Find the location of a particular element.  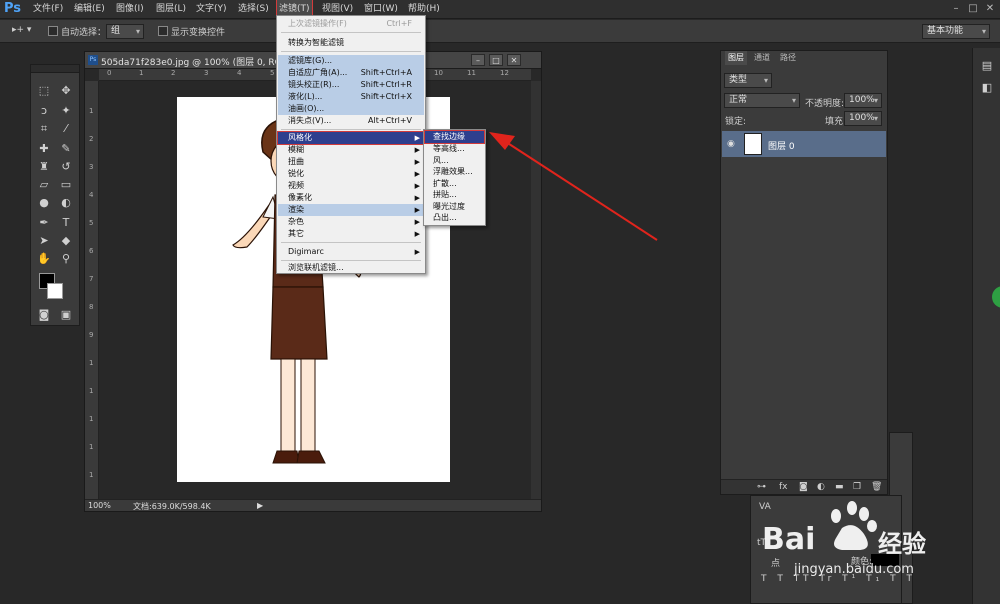

menu-file: 文件(F) is located at coordinates (48, 9).